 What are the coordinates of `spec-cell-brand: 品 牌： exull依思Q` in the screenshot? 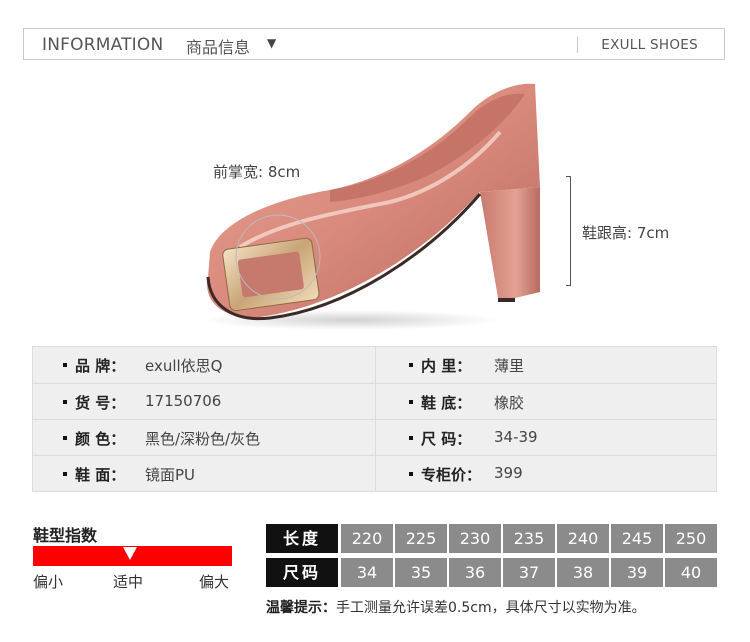 It's located at (203, 365).